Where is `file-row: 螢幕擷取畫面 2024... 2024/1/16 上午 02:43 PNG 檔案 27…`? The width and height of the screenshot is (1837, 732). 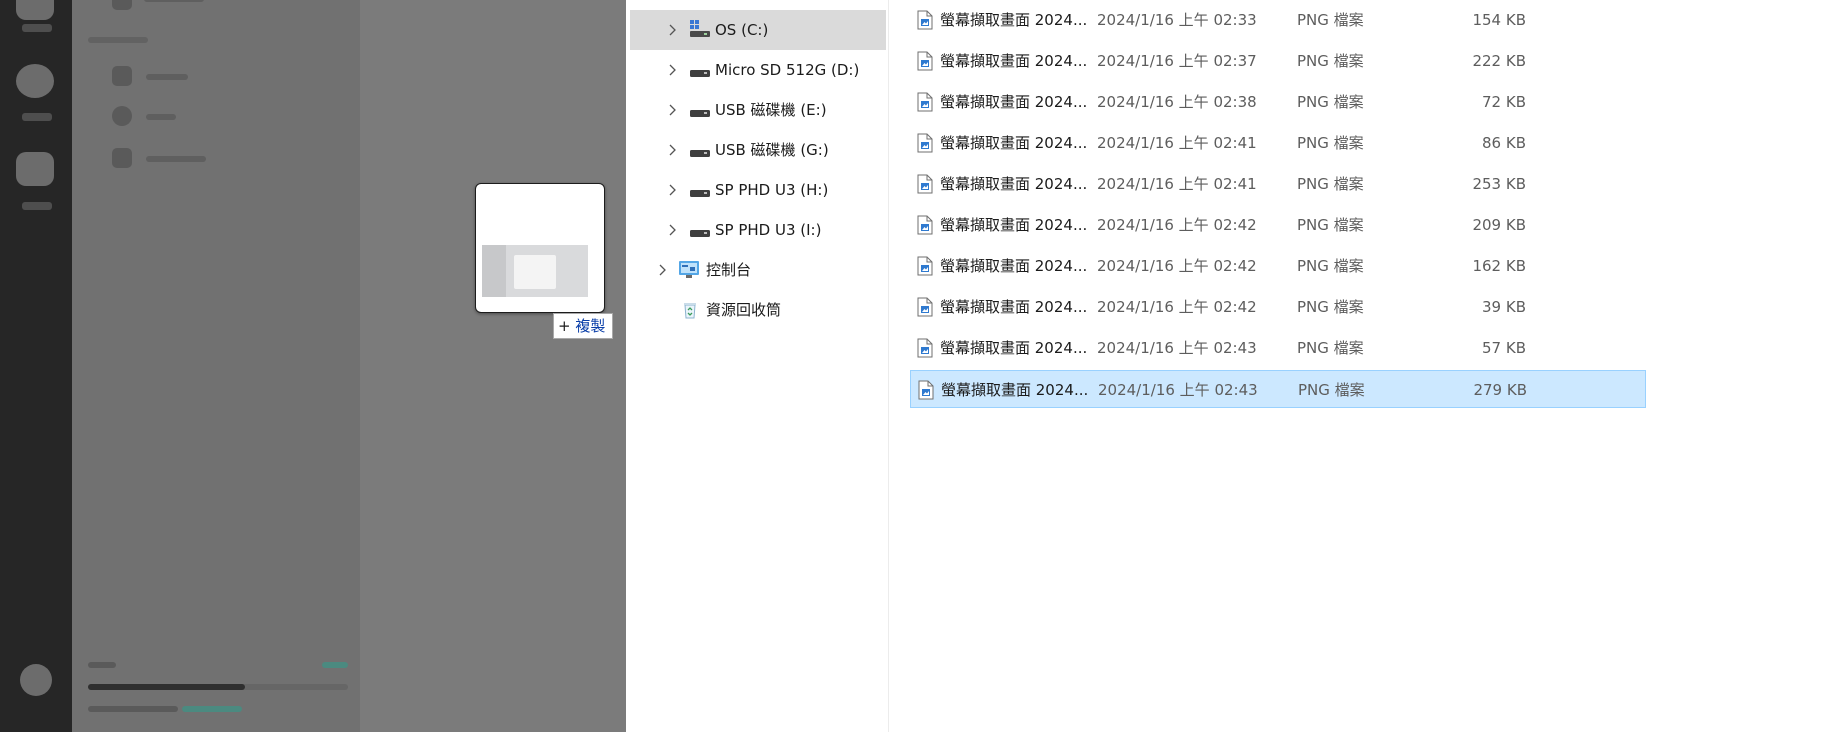 file-row: 螢幕擷取畫面 2024... 2024/1/16 上午 02:43 PNG 檔案 27… is located at coordinates (1278, 389).